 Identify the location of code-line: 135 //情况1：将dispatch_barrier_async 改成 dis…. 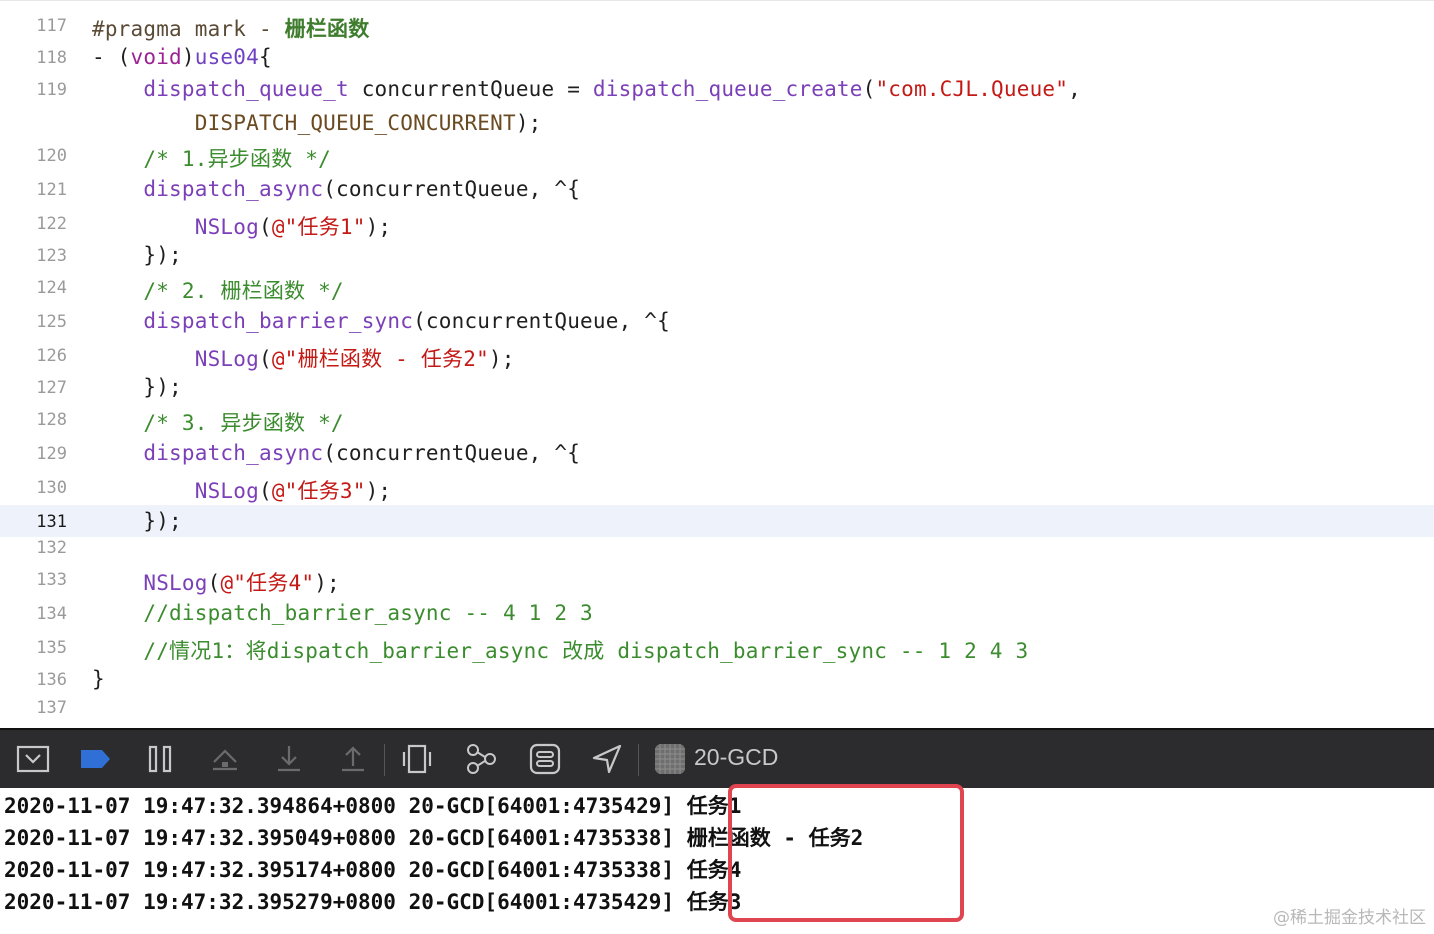
(717, 651).